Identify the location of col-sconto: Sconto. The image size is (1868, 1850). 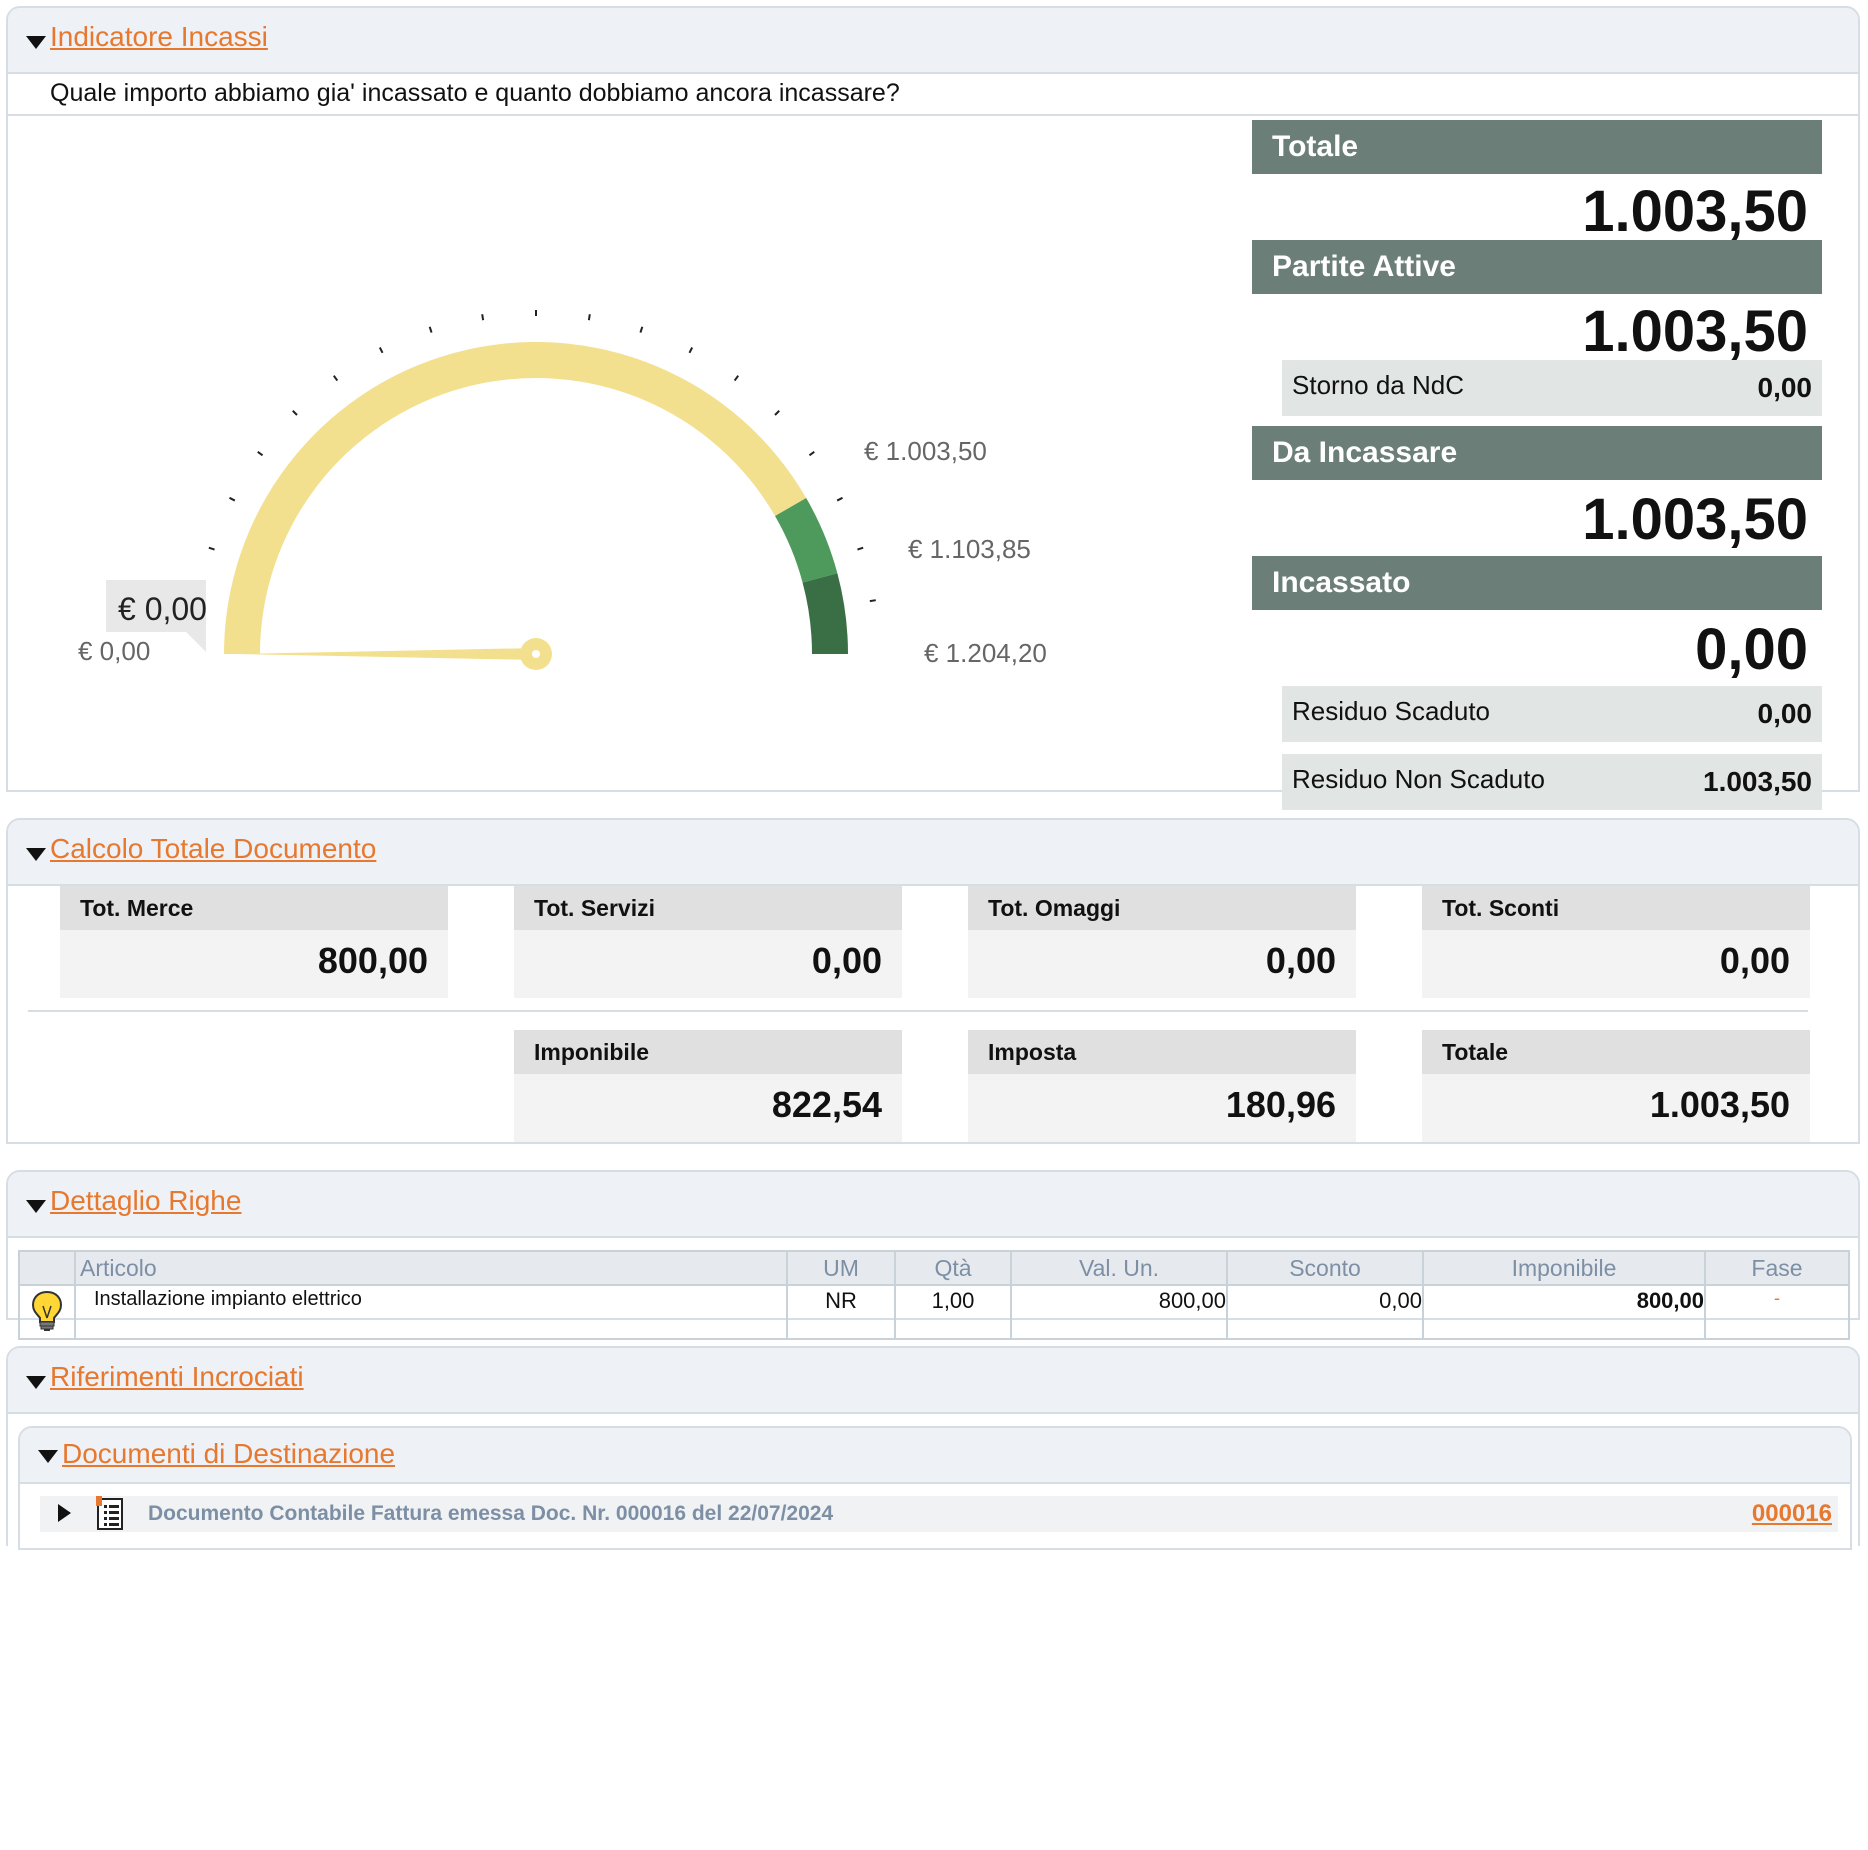
(1325, 1268).